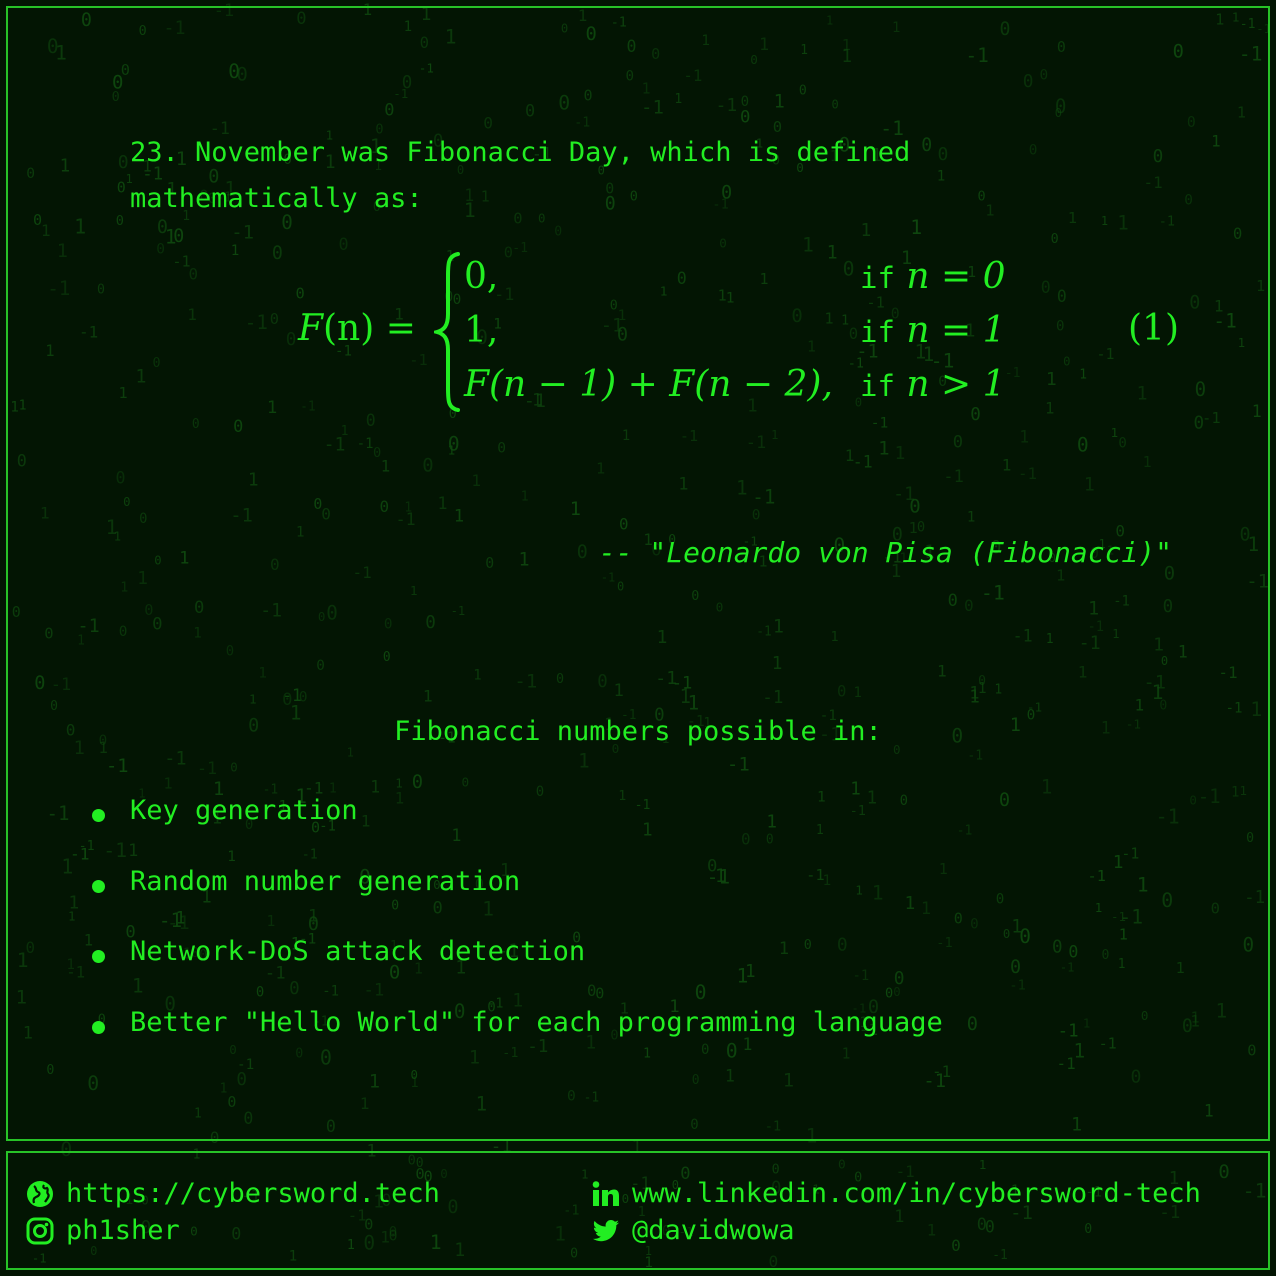  Describe the element at coordinates (244, 810) in the screenshot. I see `list-item-text: Key generation` at that location.